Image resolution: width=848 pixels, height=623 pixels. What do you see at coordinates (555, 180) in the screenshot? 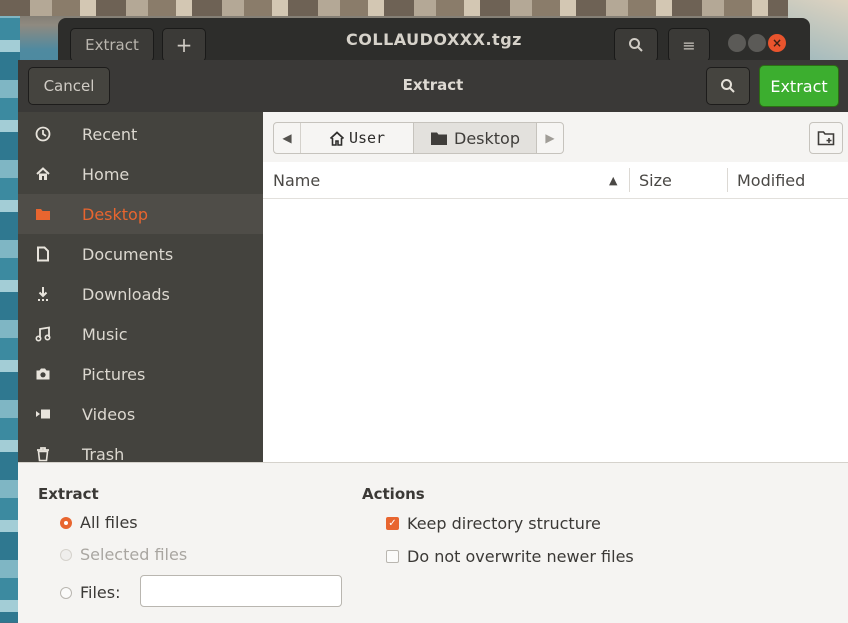
I see `file-list-header: Name ▲ Size Modified` at bounding box center [555, 180].